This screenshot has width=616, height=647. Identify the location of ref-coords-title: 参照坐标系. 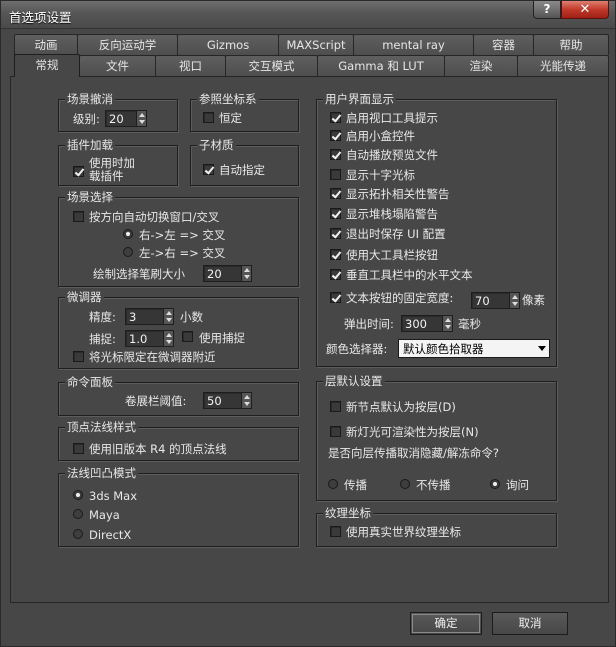
(228, 99).